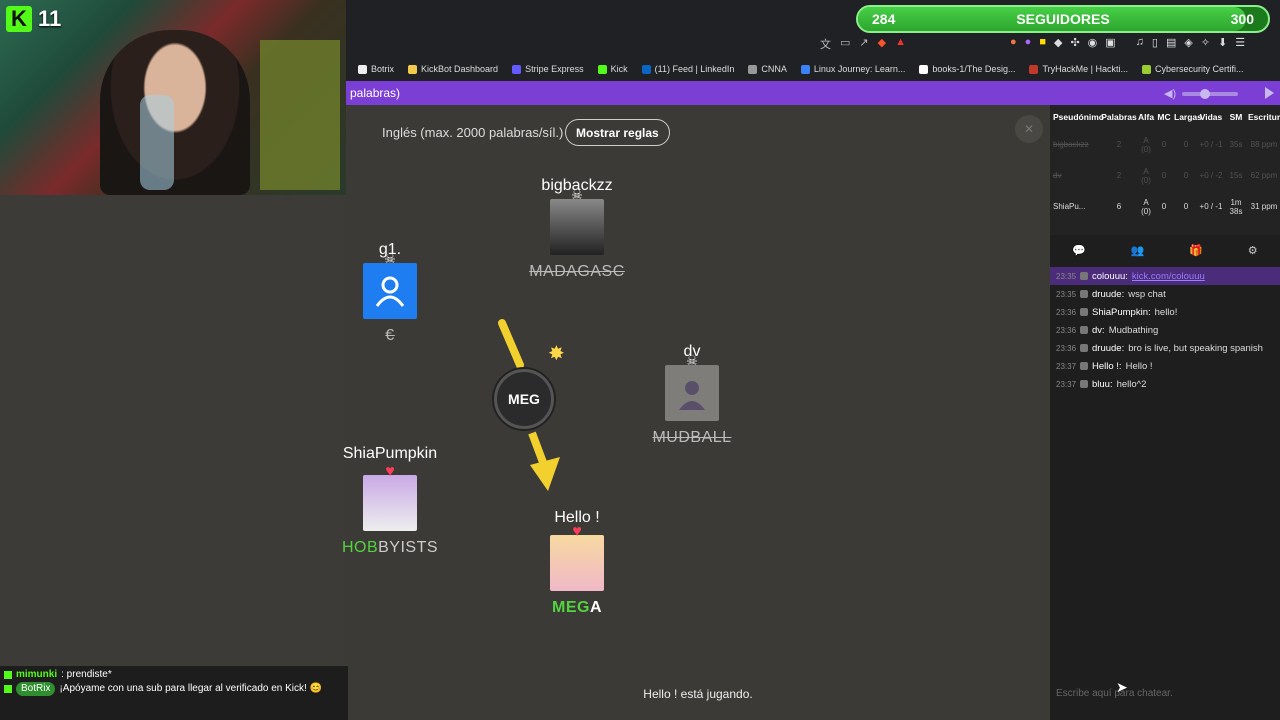  I want to click on extension-icon: ■, so click(1042, 42).